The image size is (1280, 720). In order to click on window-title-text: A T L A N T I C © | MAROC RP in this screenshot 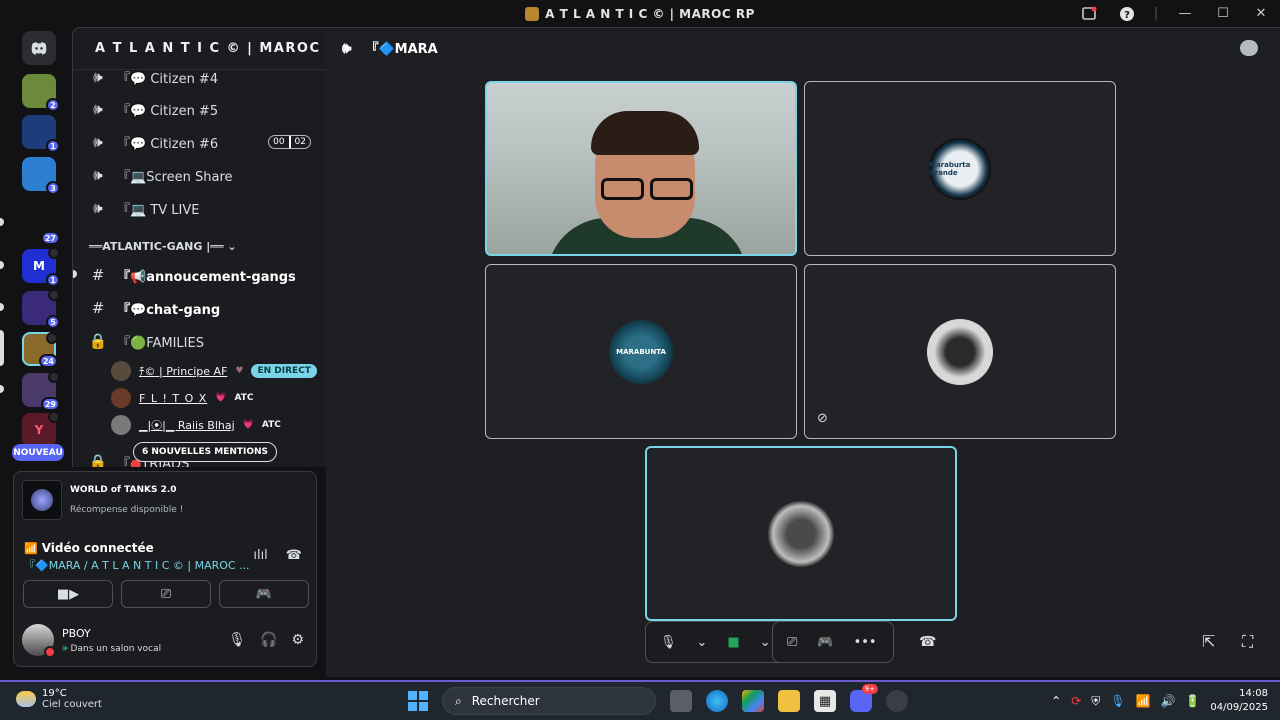, I will do `click(650, 13)`.